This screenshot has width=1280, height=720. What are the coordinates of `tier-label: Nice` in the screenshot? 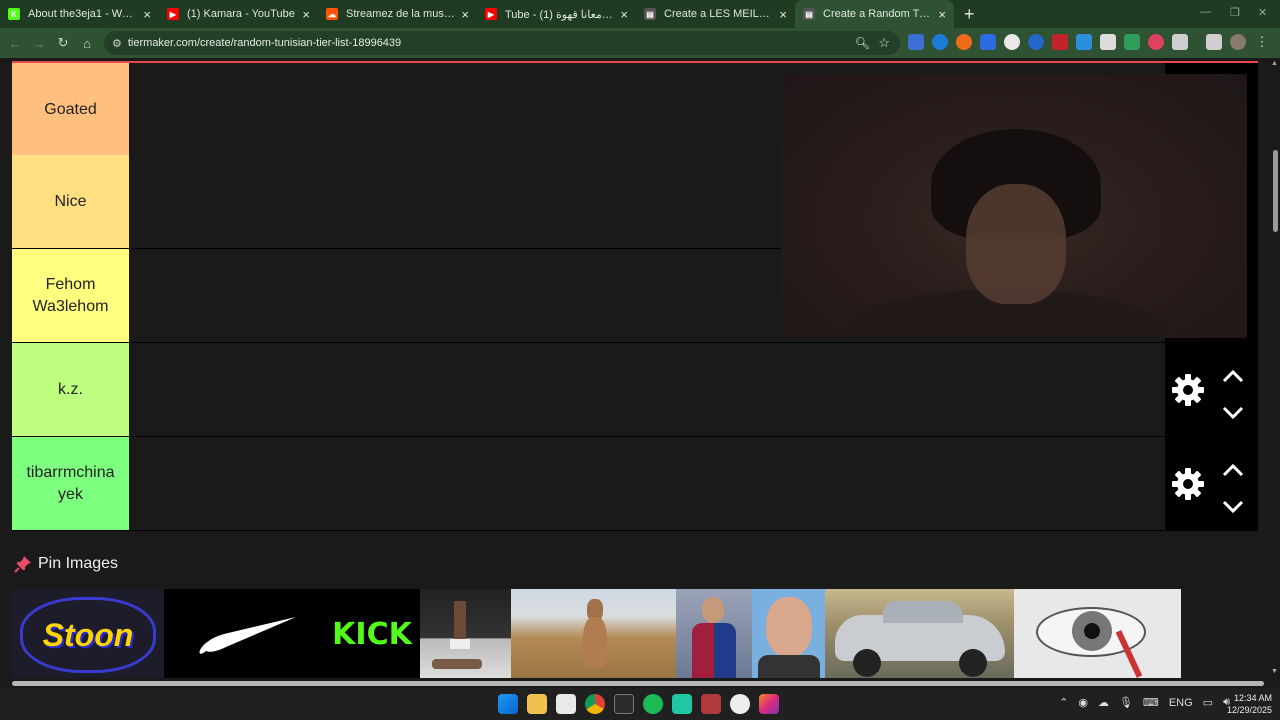 It's located at (70, 201).